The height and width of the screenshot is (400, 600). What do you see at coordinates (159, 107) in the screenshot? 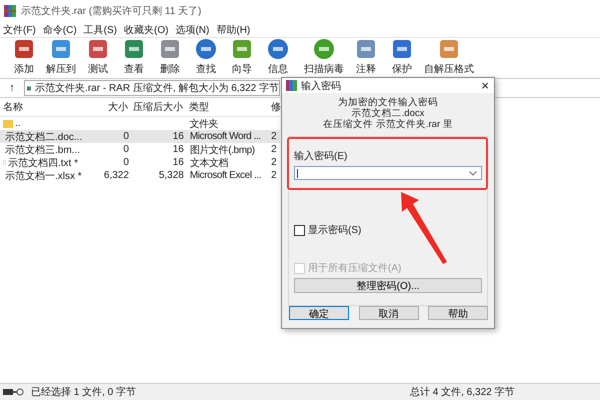
I see `column-header: 压缩后大小` at bounding box center [159, 107].